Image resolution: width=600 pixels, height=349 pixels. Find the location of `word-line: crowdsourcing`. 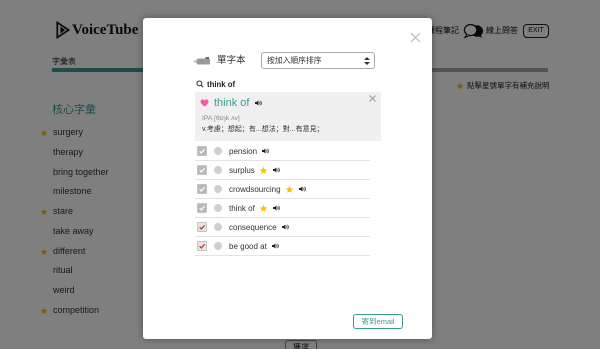

word-line: crowdsourcing is located at coordinates (267, 189).